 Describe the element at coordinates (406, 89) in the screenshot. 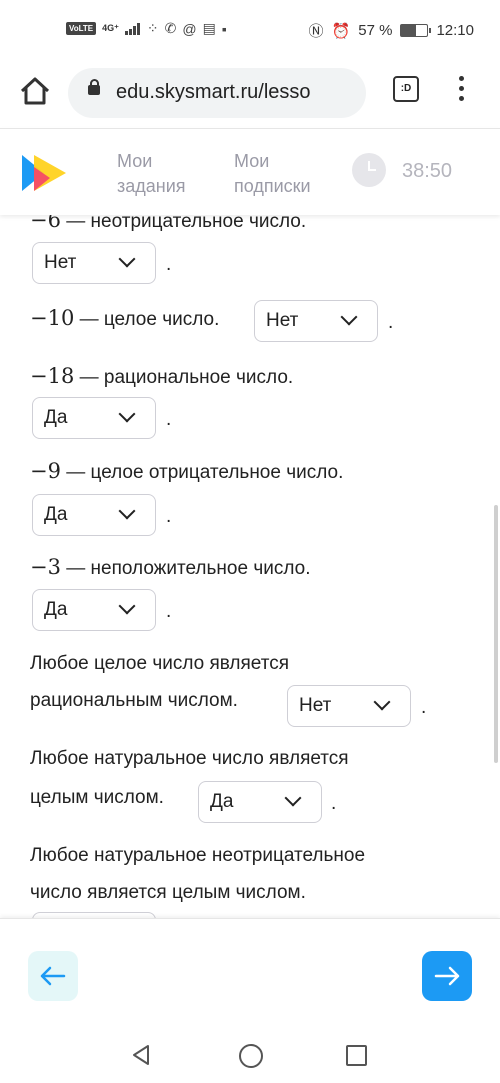

I see `tabs-icon: :D` at that location.